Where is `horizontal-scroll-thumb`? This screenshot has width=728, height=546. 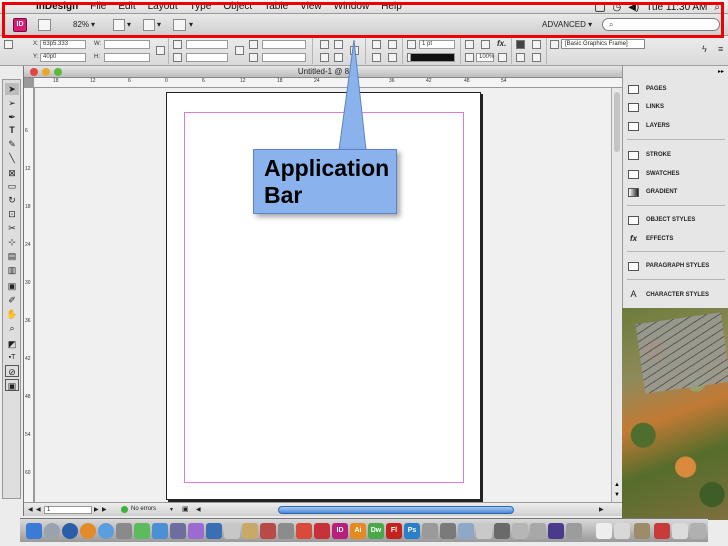
horizontal-scroll-thumb is located at coordinates (396, 510).